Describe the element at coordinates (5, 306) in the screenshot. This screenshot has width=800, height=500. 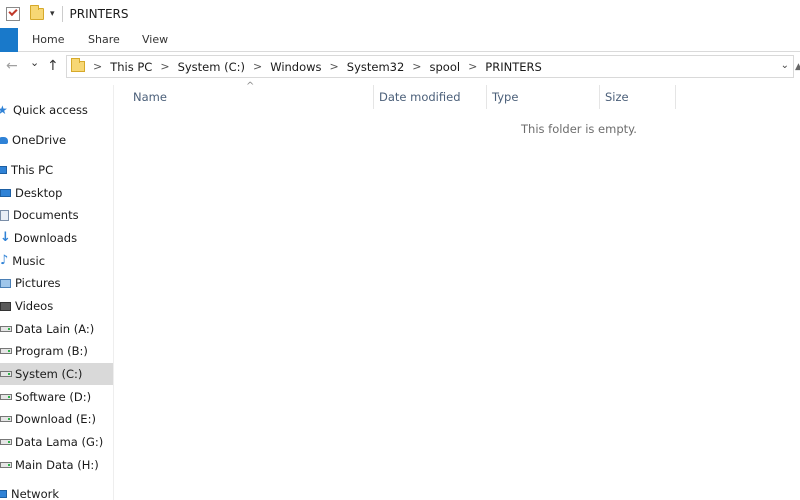
I see `videos-icon` at that location.